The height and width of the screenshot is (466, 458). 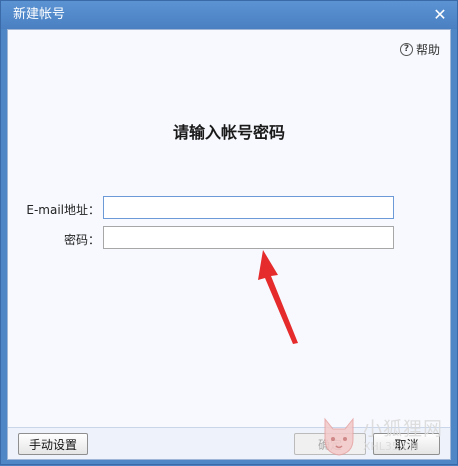 I want to click on help-circle-icon: ?, so click(x=406, y=49).